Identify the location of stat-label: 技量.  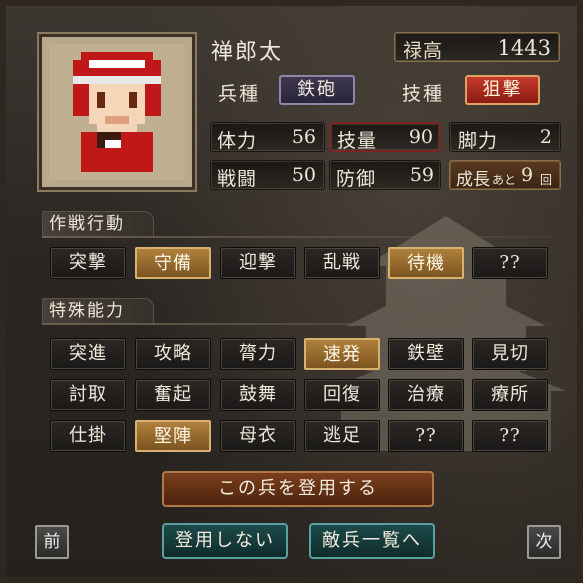
(357, 141).